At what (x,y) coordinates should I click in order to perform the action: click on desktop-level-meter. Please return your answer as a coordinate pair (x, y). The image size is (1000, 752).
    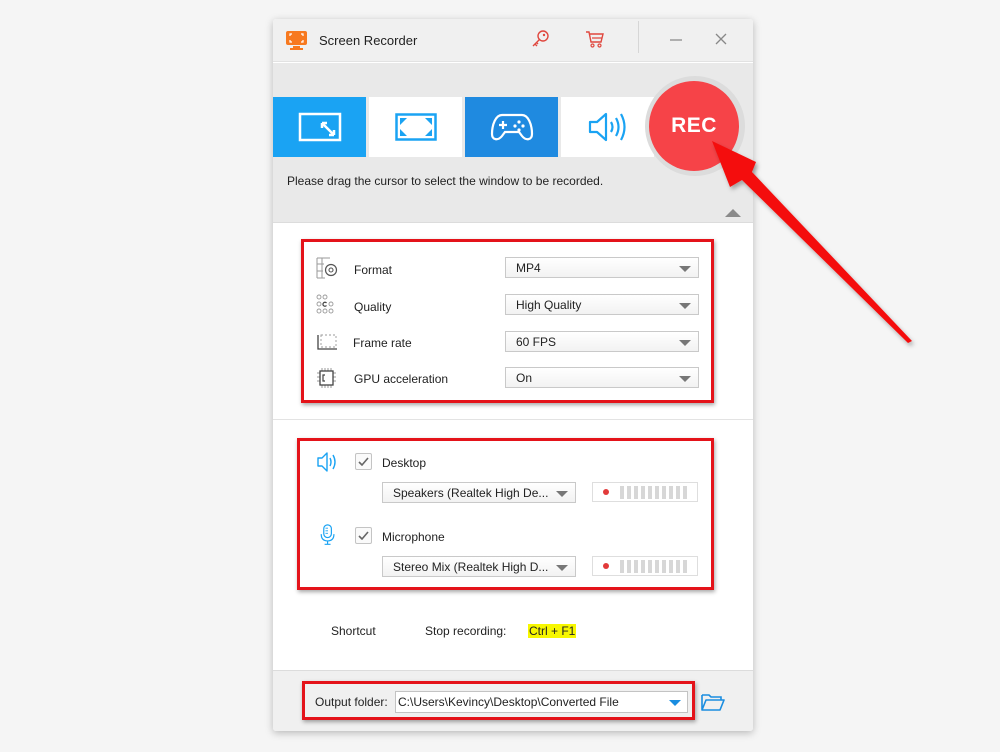
    Looking at the image, I should click on (645, 492).